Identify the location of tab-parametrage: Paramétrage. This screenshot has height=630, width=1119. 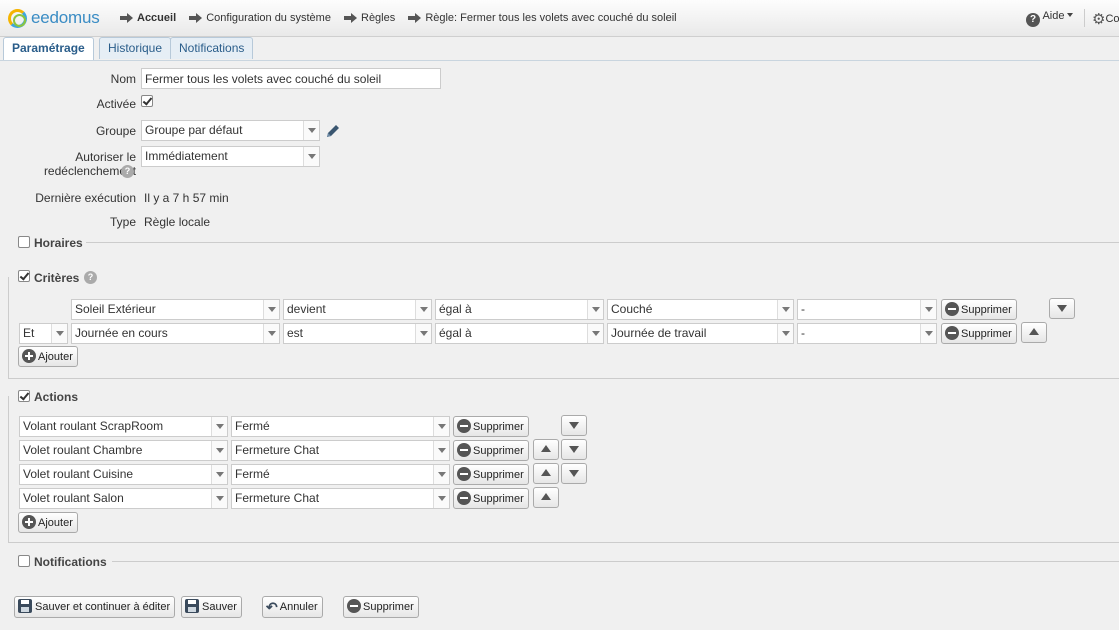
(48, 49).